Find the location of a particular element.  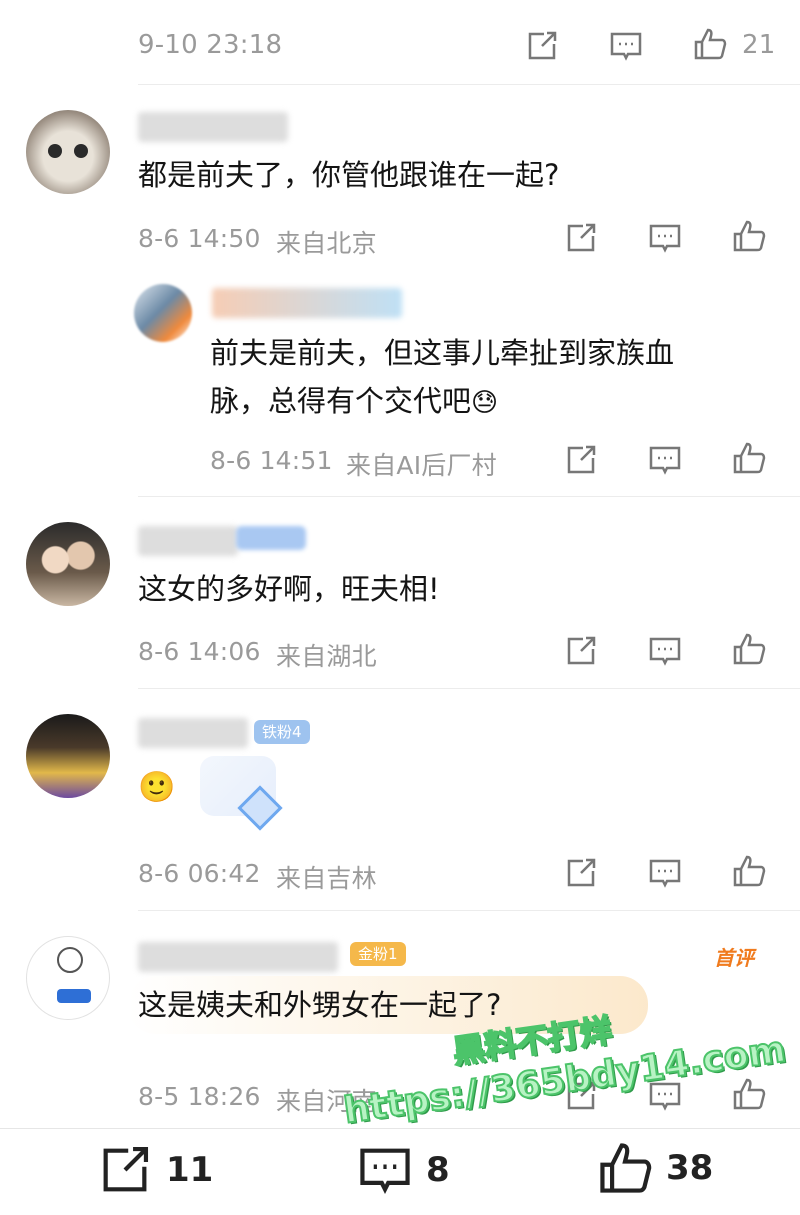

top-timestamp: 9-10 23:18 is located at coordinates (210, 45).